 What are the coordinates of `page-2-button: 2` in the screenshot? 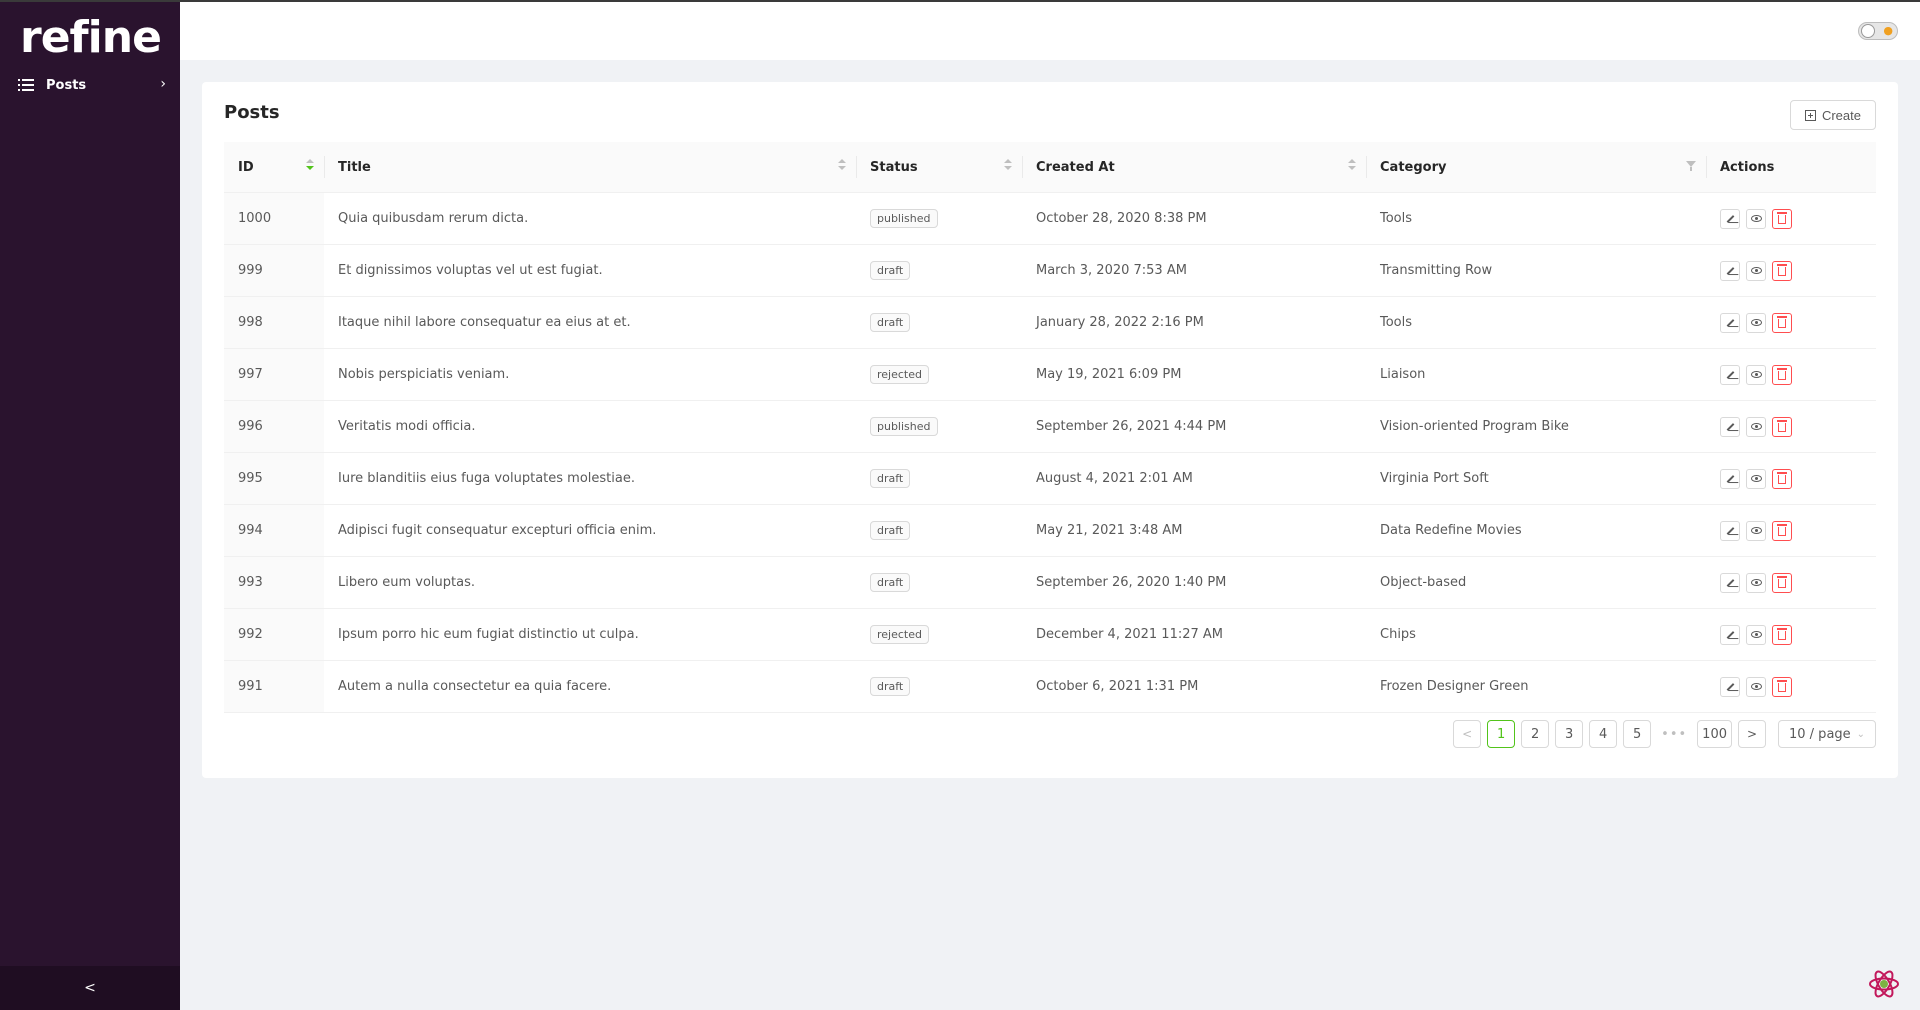 It's located at (1535, 734).